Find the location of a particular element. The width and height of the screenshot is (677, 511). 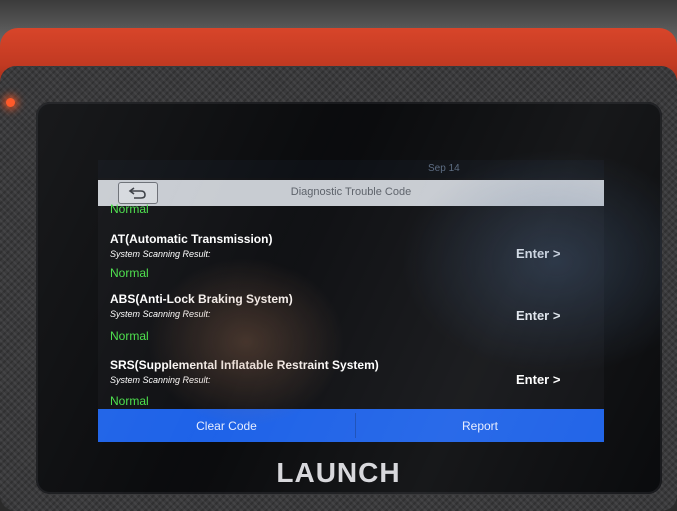

clear-code-button: Clear Code is located at coordinates (226, 425).